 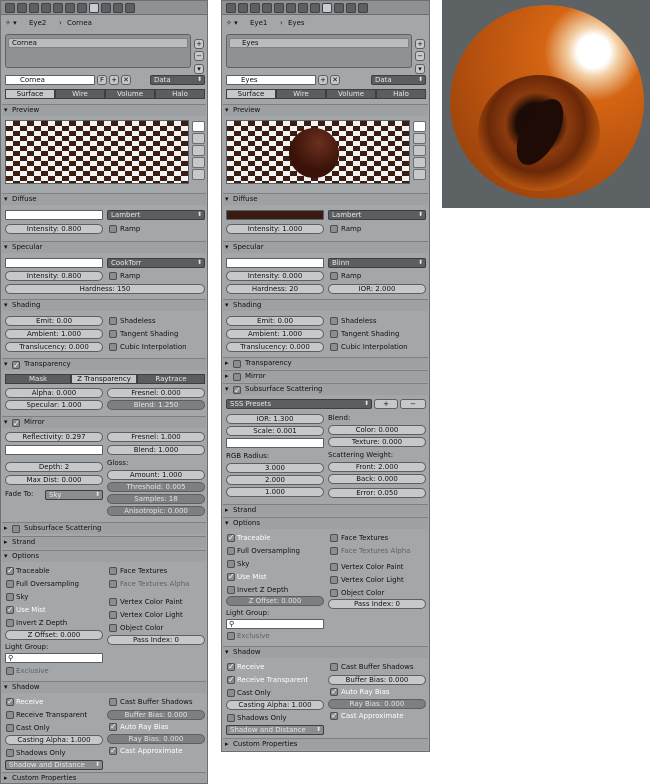 What do you see at coordinates (271, 80) in the screenshot?
I see `material-name-field: Eyes` at bounding box center [271, 80].